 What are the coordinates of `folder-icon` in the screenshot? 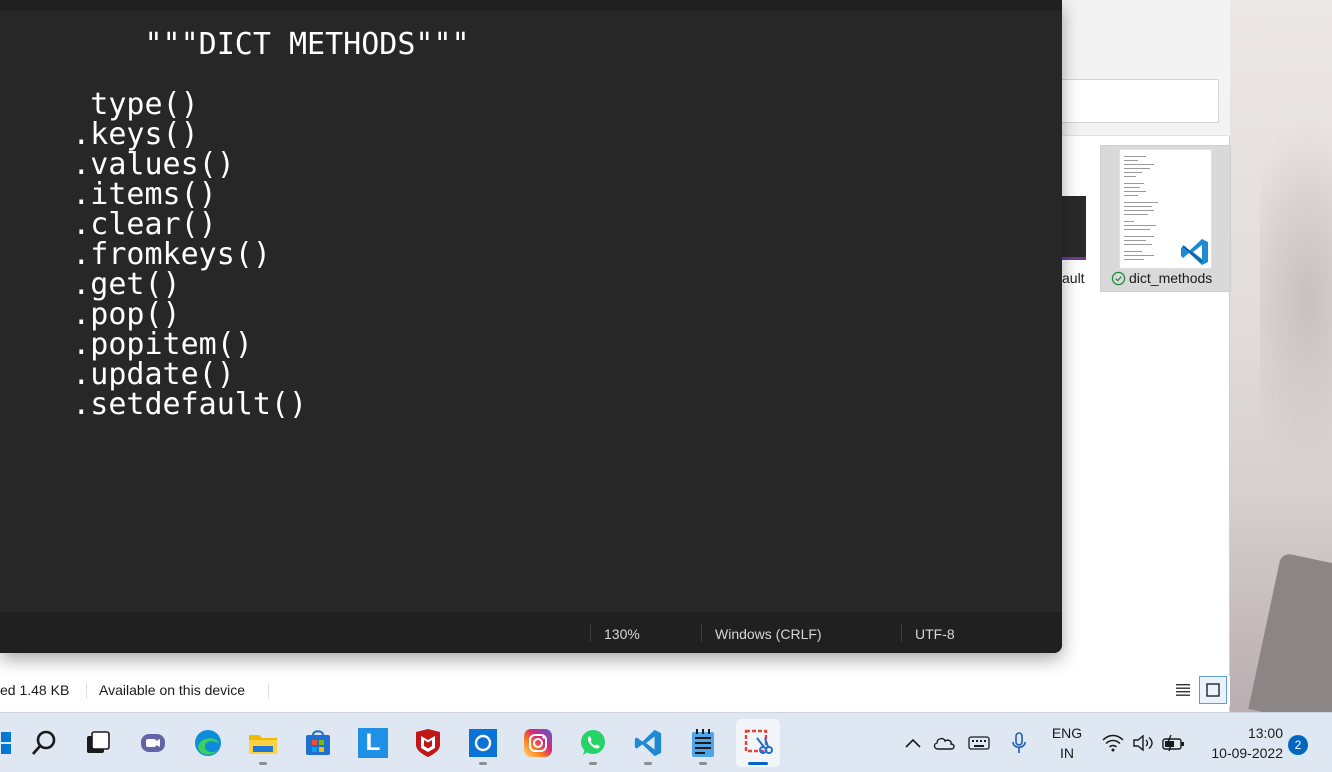 It's located at (263, 744).